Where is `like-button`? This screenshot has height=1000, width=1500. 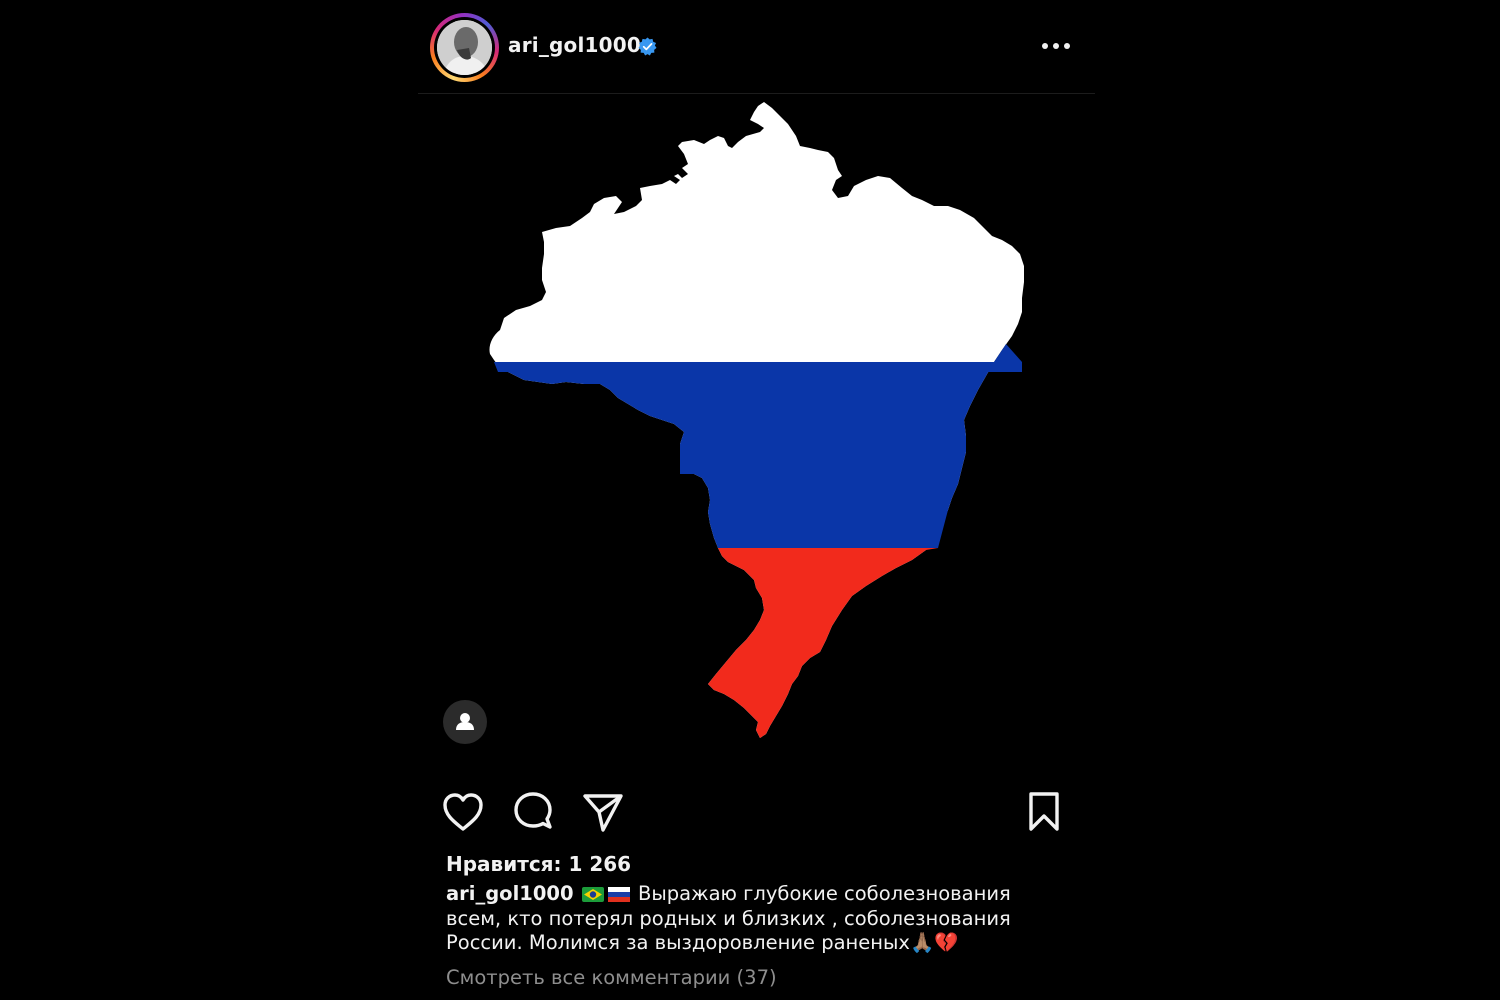 like-button is located at coordinates (463, 812).